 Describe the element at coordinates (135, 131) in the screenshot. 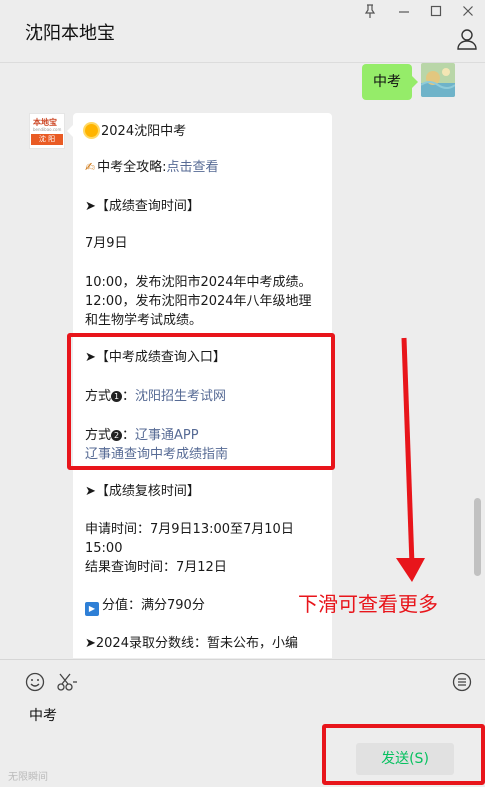

I see `message-line: 2024沈阳中考` at that location.